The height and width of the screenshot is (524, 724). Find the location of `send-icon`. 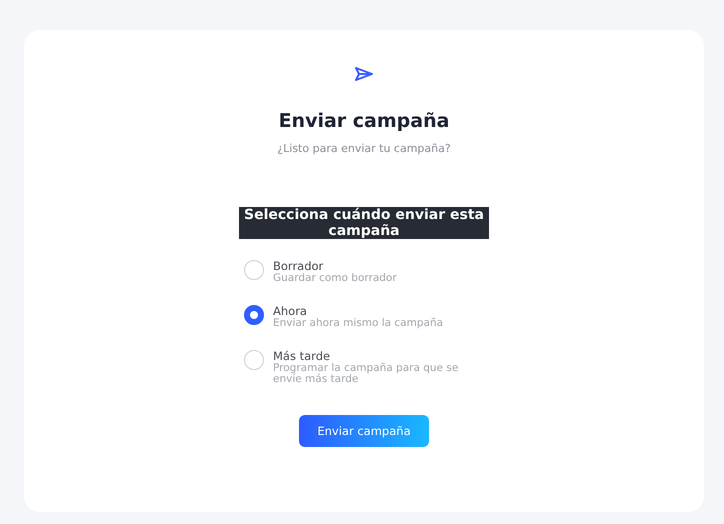

send-icon is located at coordinates (364, 74).